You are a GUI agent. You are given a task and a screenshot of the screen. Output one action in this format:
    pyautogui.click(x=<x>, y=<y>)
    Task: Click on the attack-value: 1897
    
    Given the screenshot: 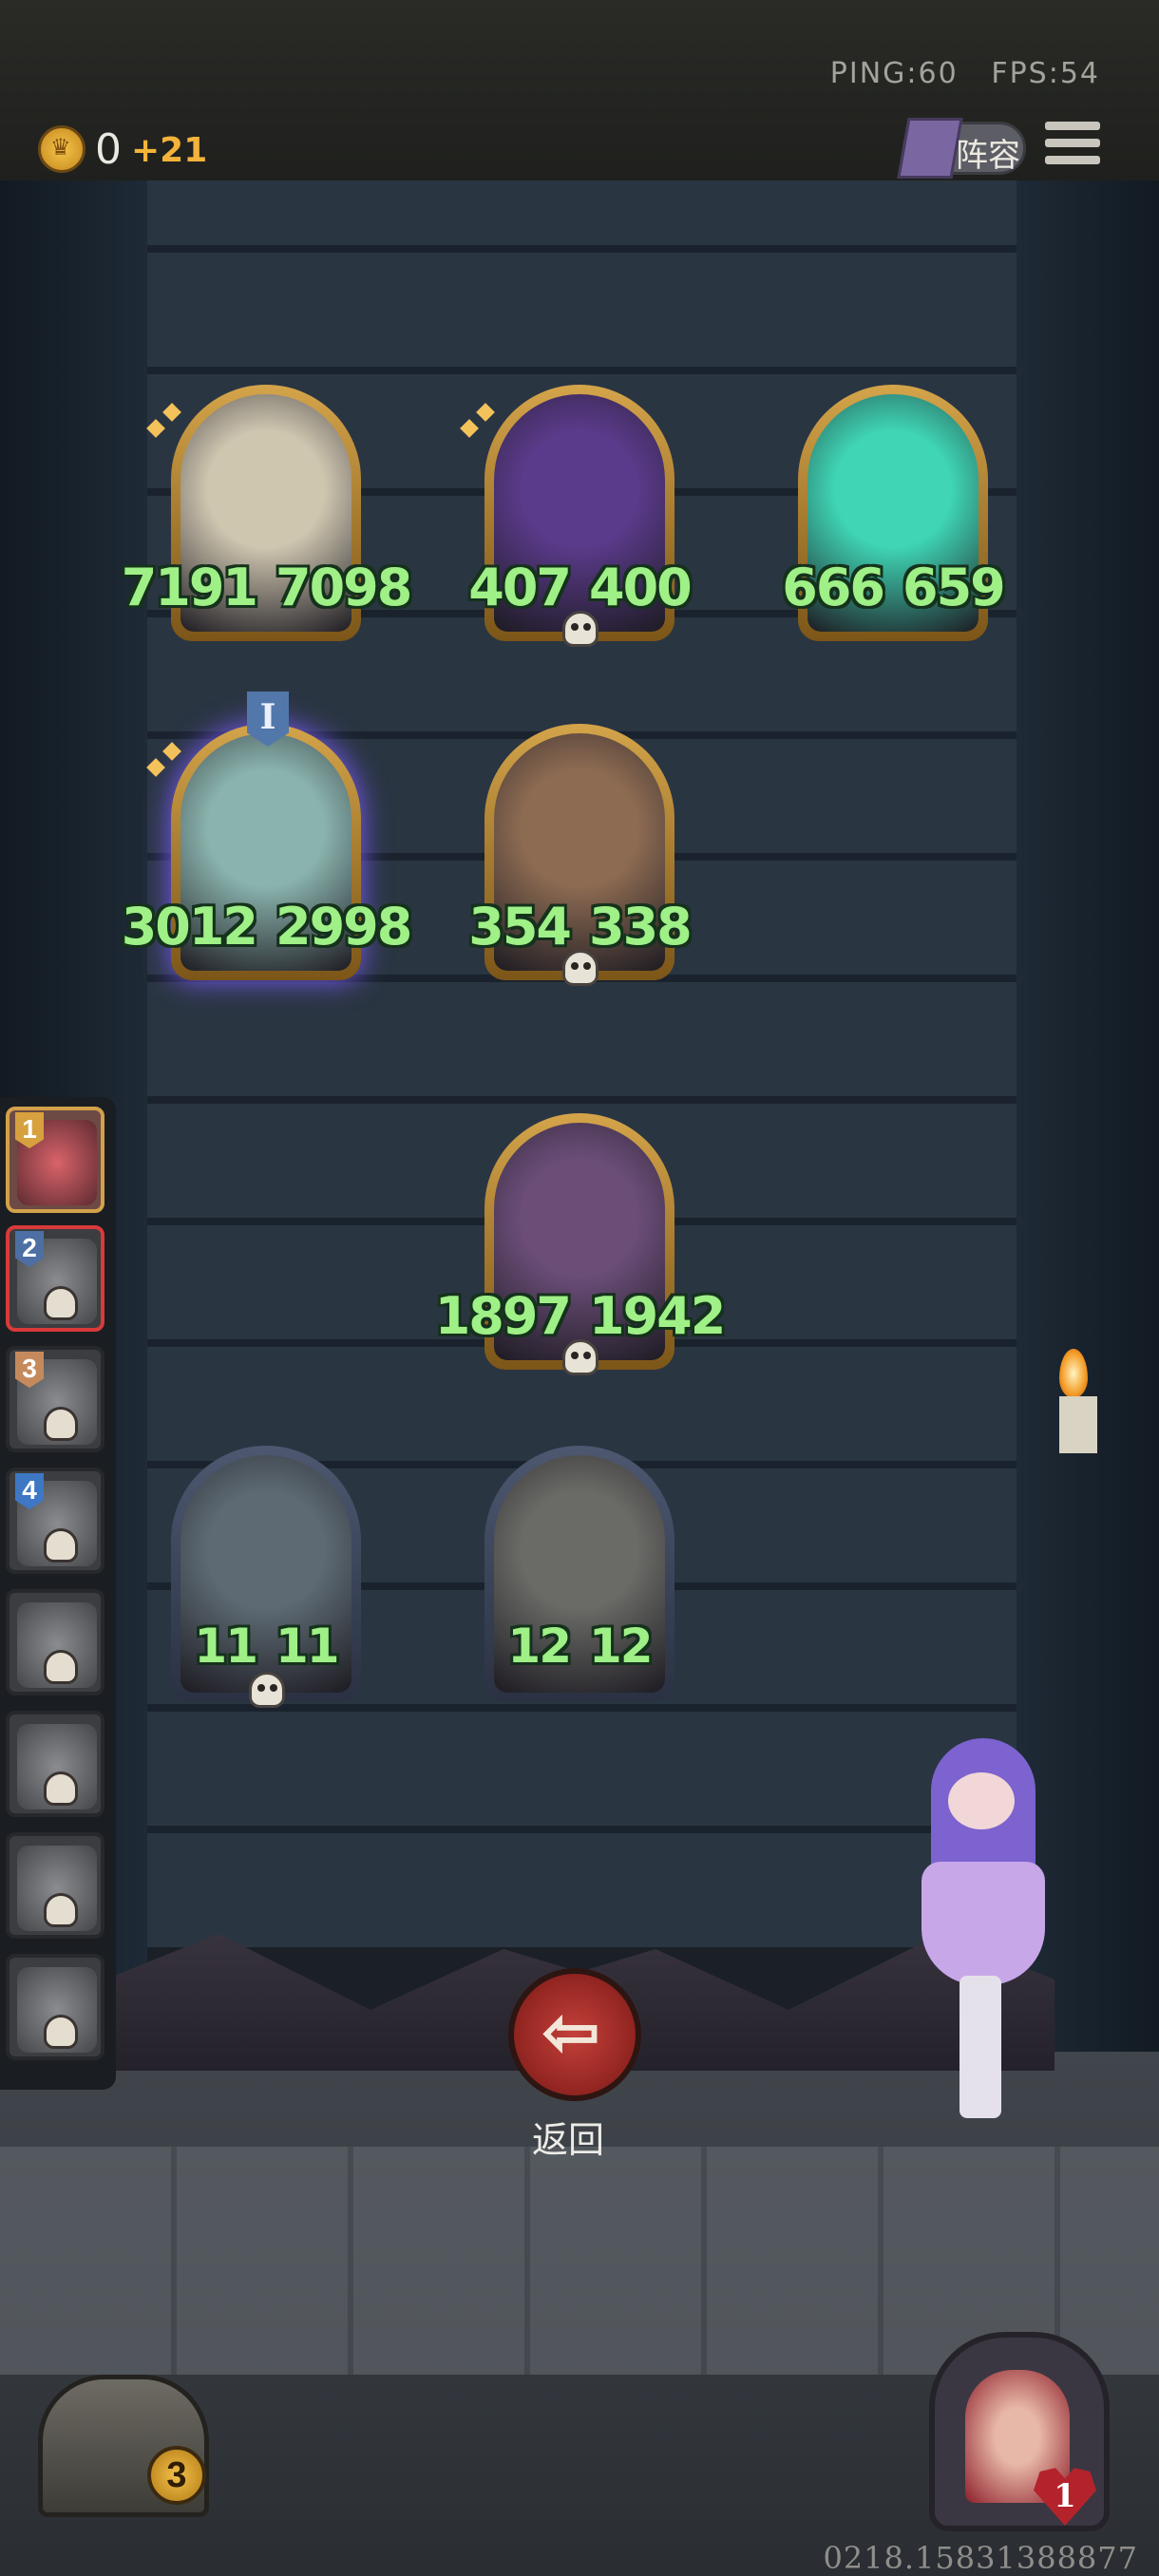 What is the action you would take?
    pyautogui.click(x=503, y=1316)
    